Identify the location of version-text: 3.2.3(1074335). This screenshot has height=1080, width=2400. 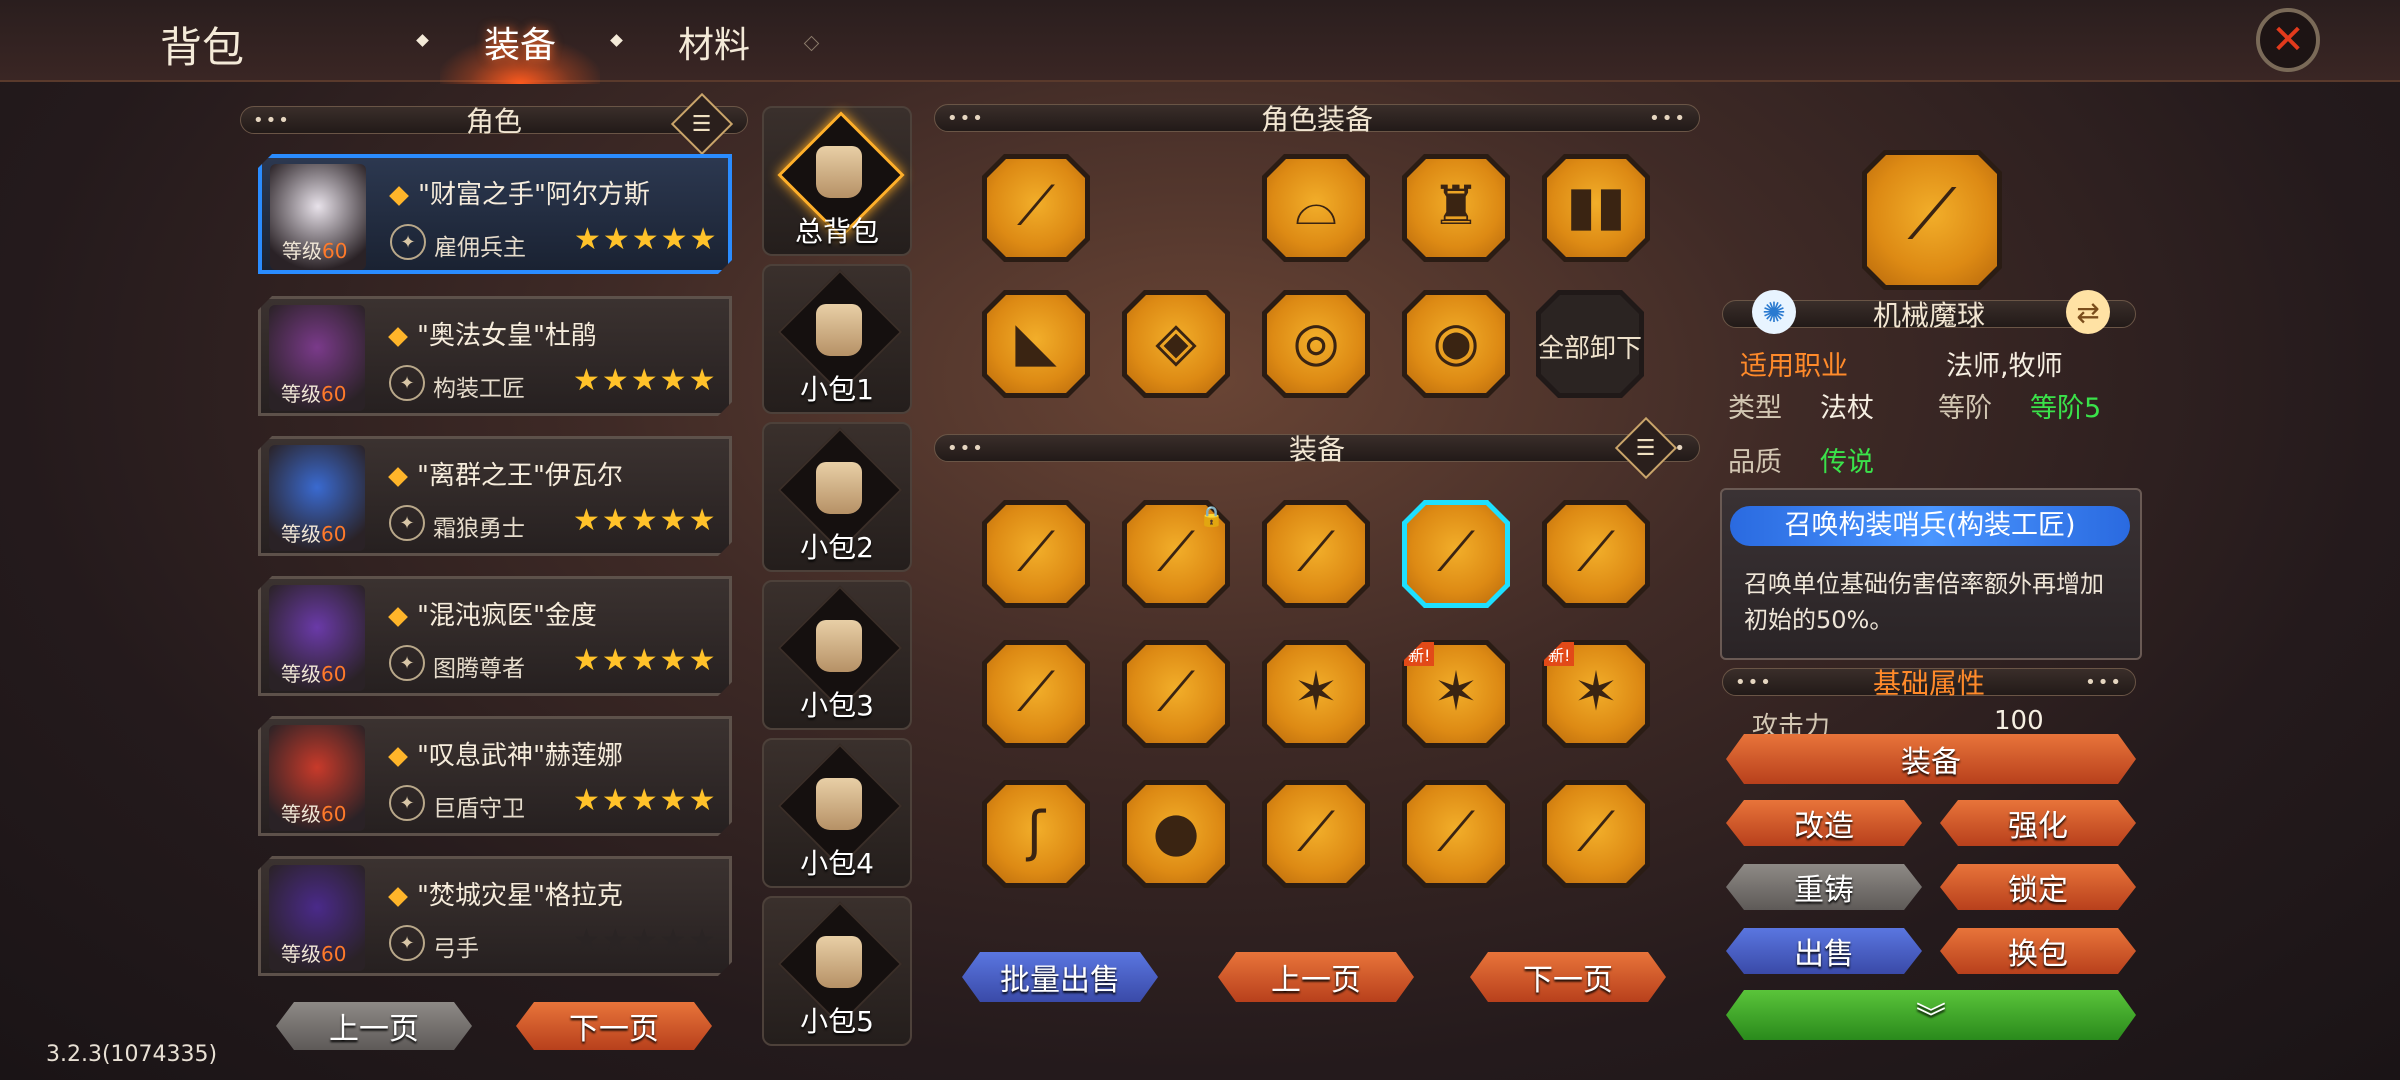
(132, 1054).